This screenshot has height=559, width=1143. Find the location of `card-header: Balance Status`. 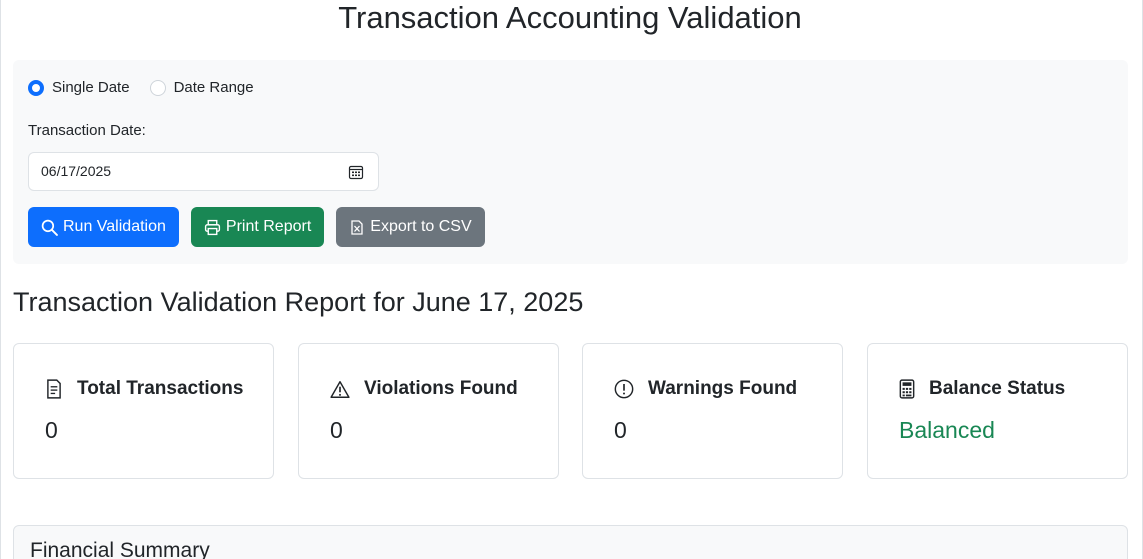

card-header: Balance Status is located at coordinates (982, 389).